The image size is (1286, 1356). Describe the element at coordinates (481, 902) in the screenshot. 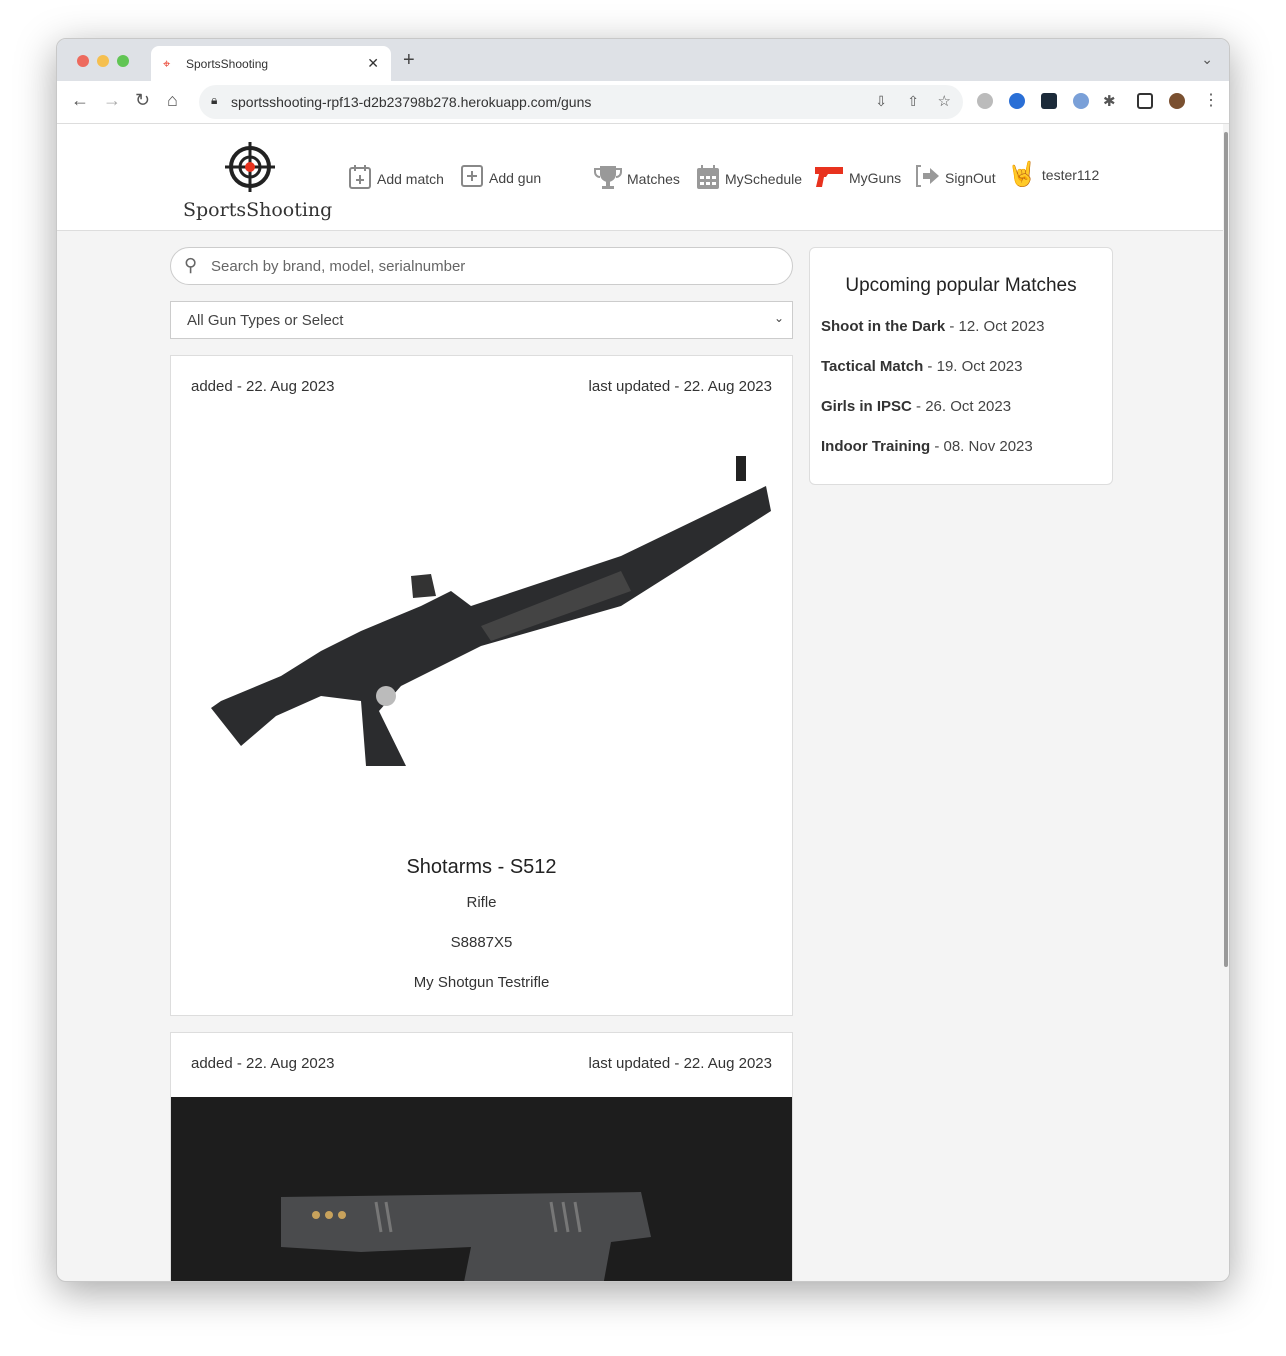

I see `gun-type: Rifle` at that location.